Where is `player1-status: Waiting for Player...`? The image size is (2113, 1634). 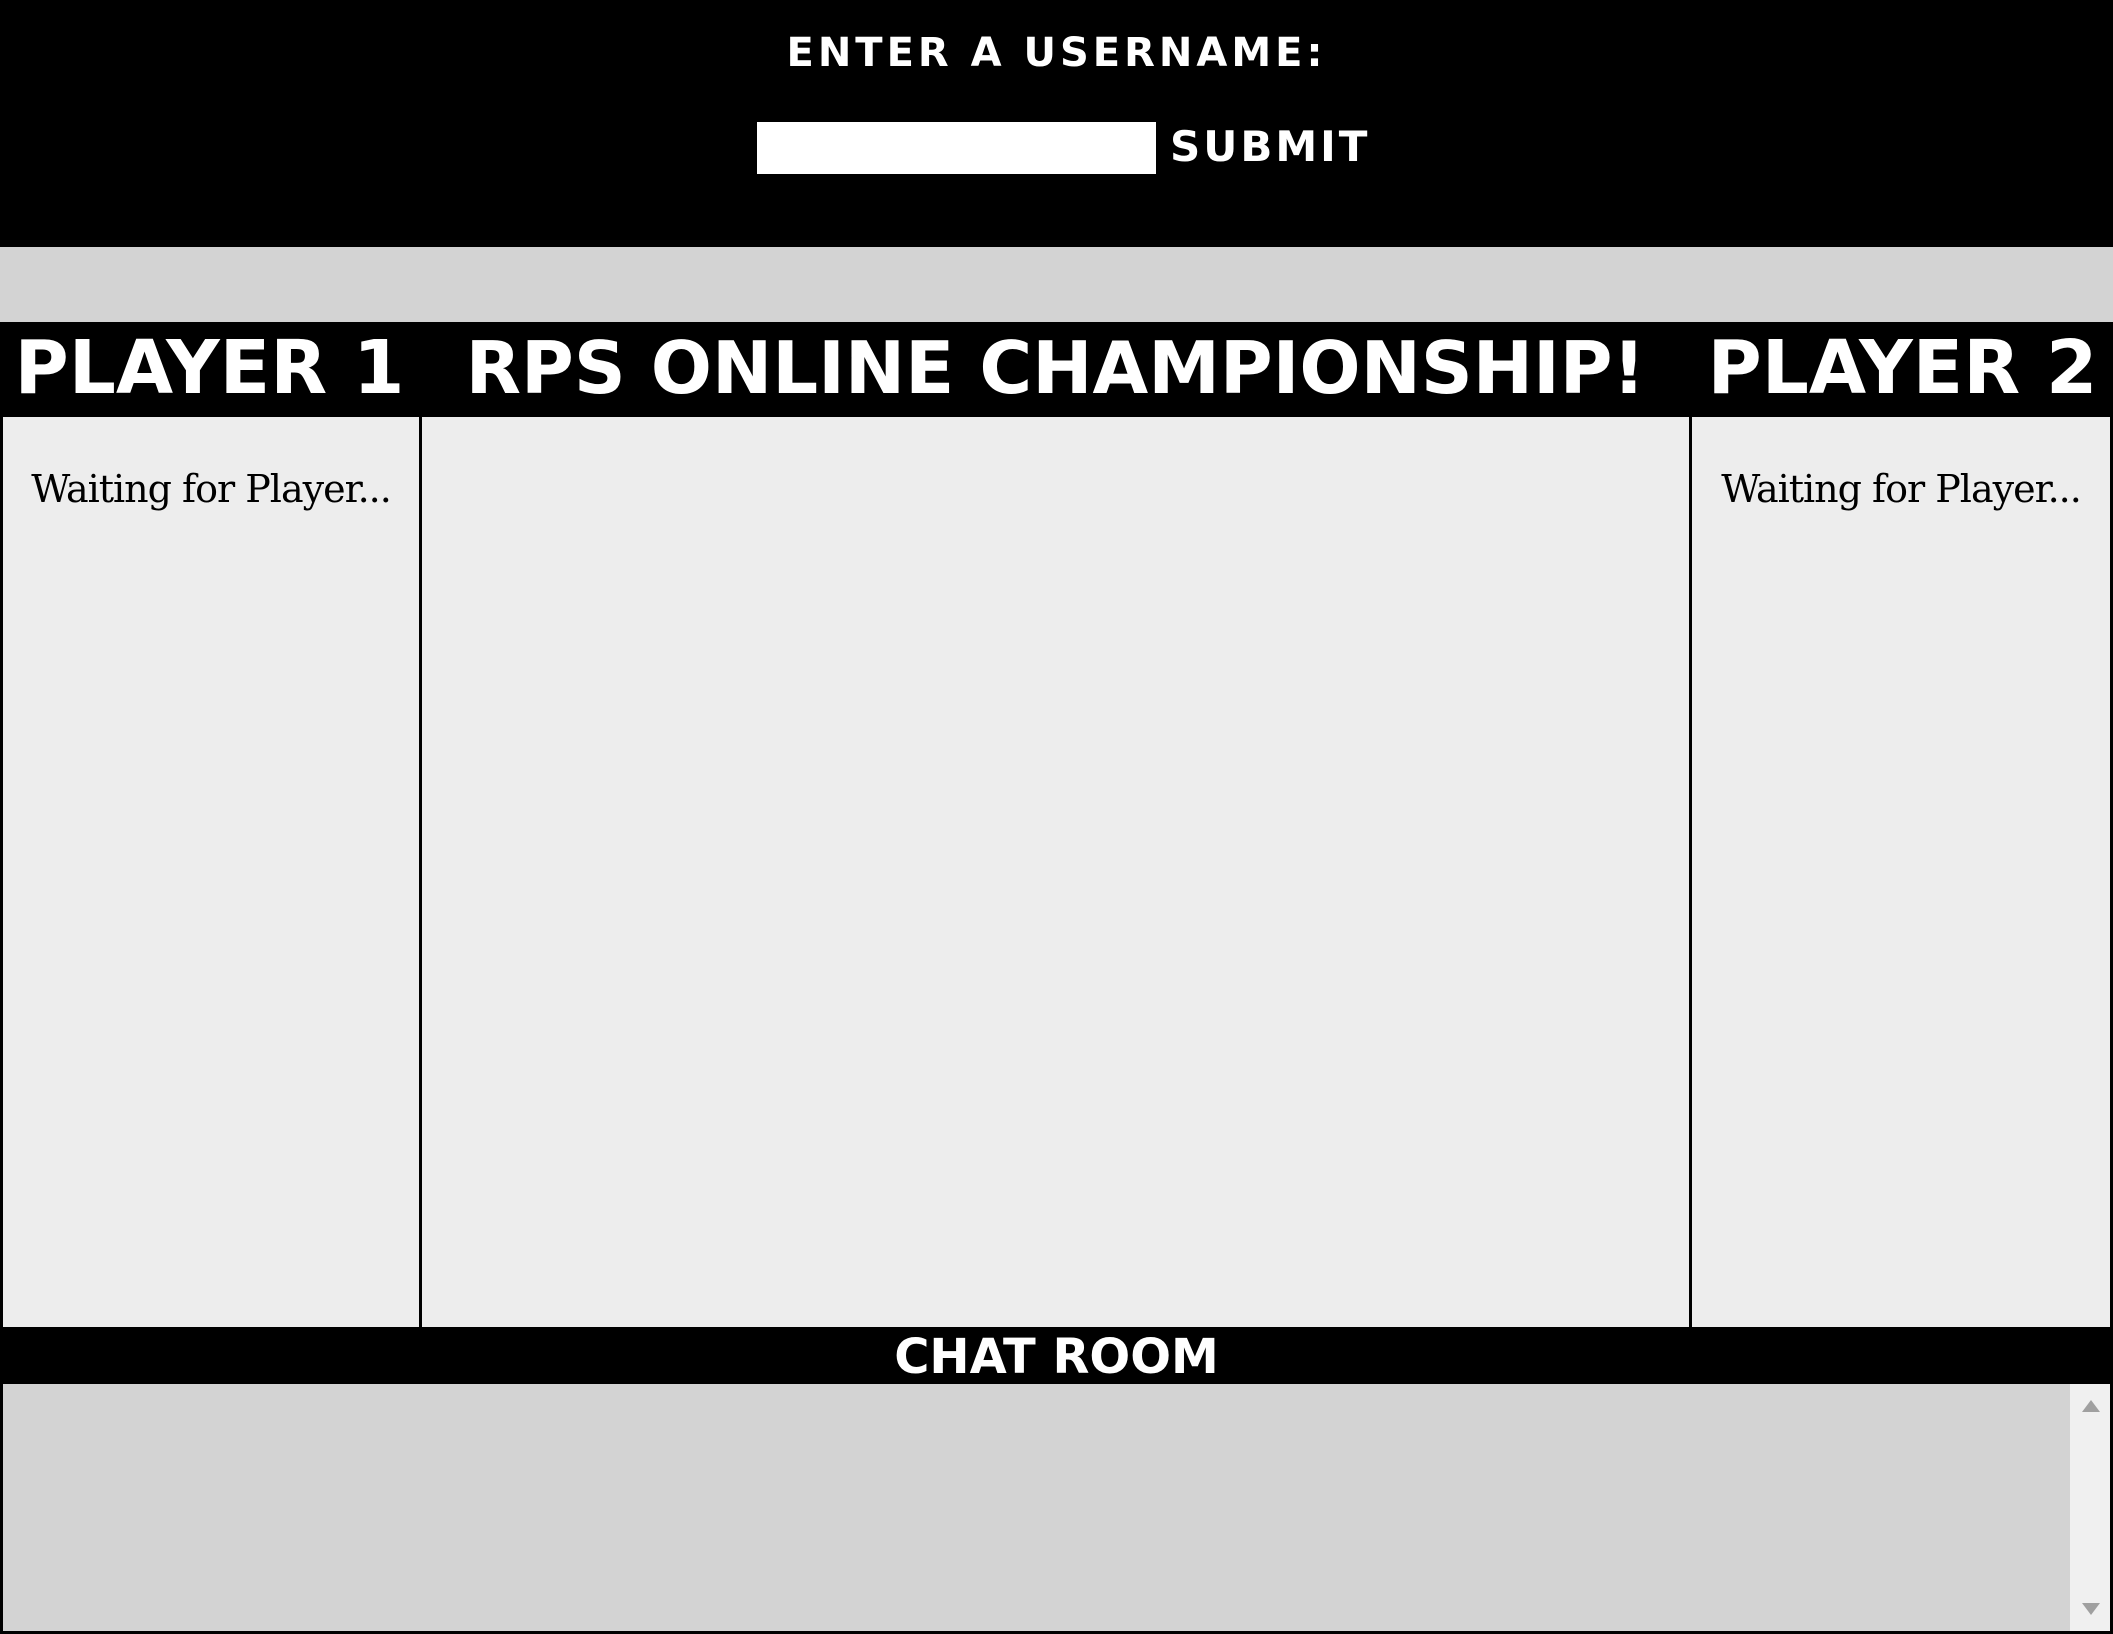 player1-status: Waiting for Player... is located at coordinates (211, 489).